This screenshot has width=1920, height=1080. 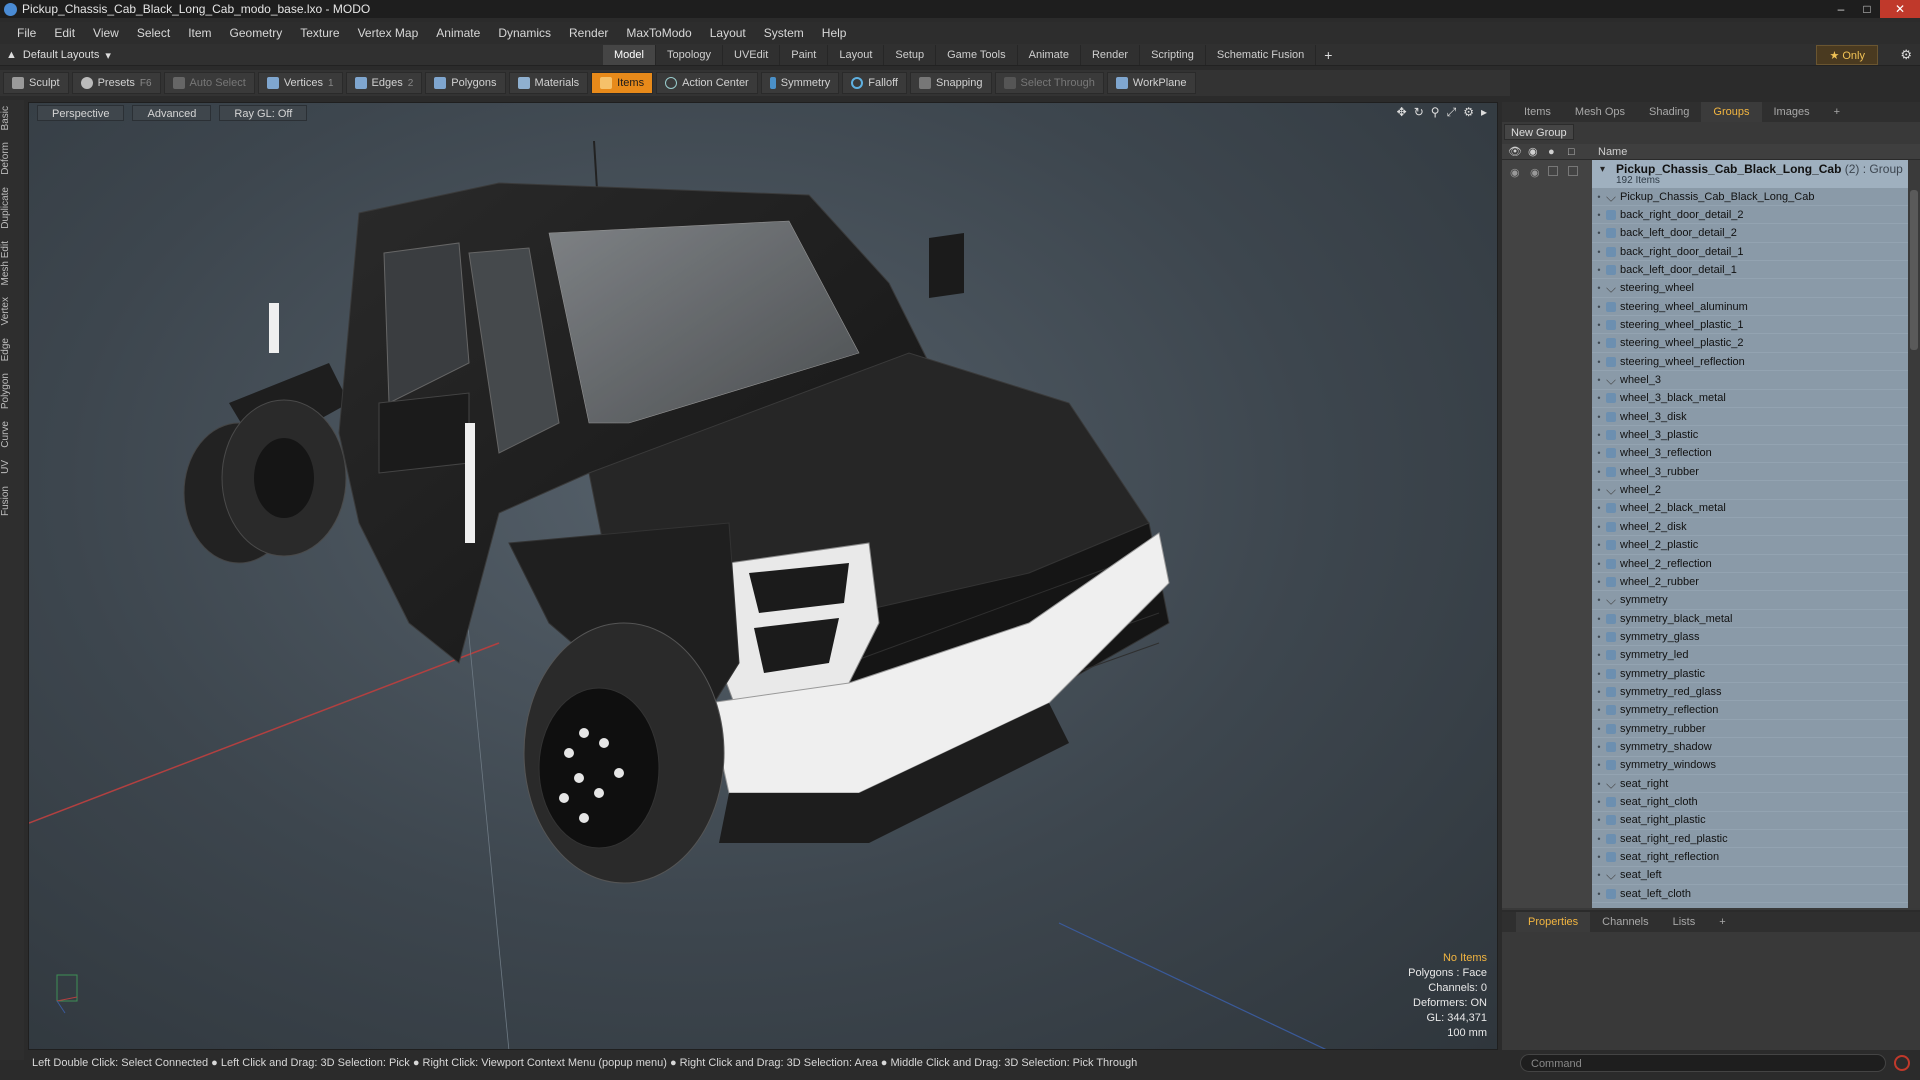 What do you see at coordinates (1750, 325) in the screenshot?
I see `list-item: • steering_wheel_plastic_1` at bounding box center [1750, 325].